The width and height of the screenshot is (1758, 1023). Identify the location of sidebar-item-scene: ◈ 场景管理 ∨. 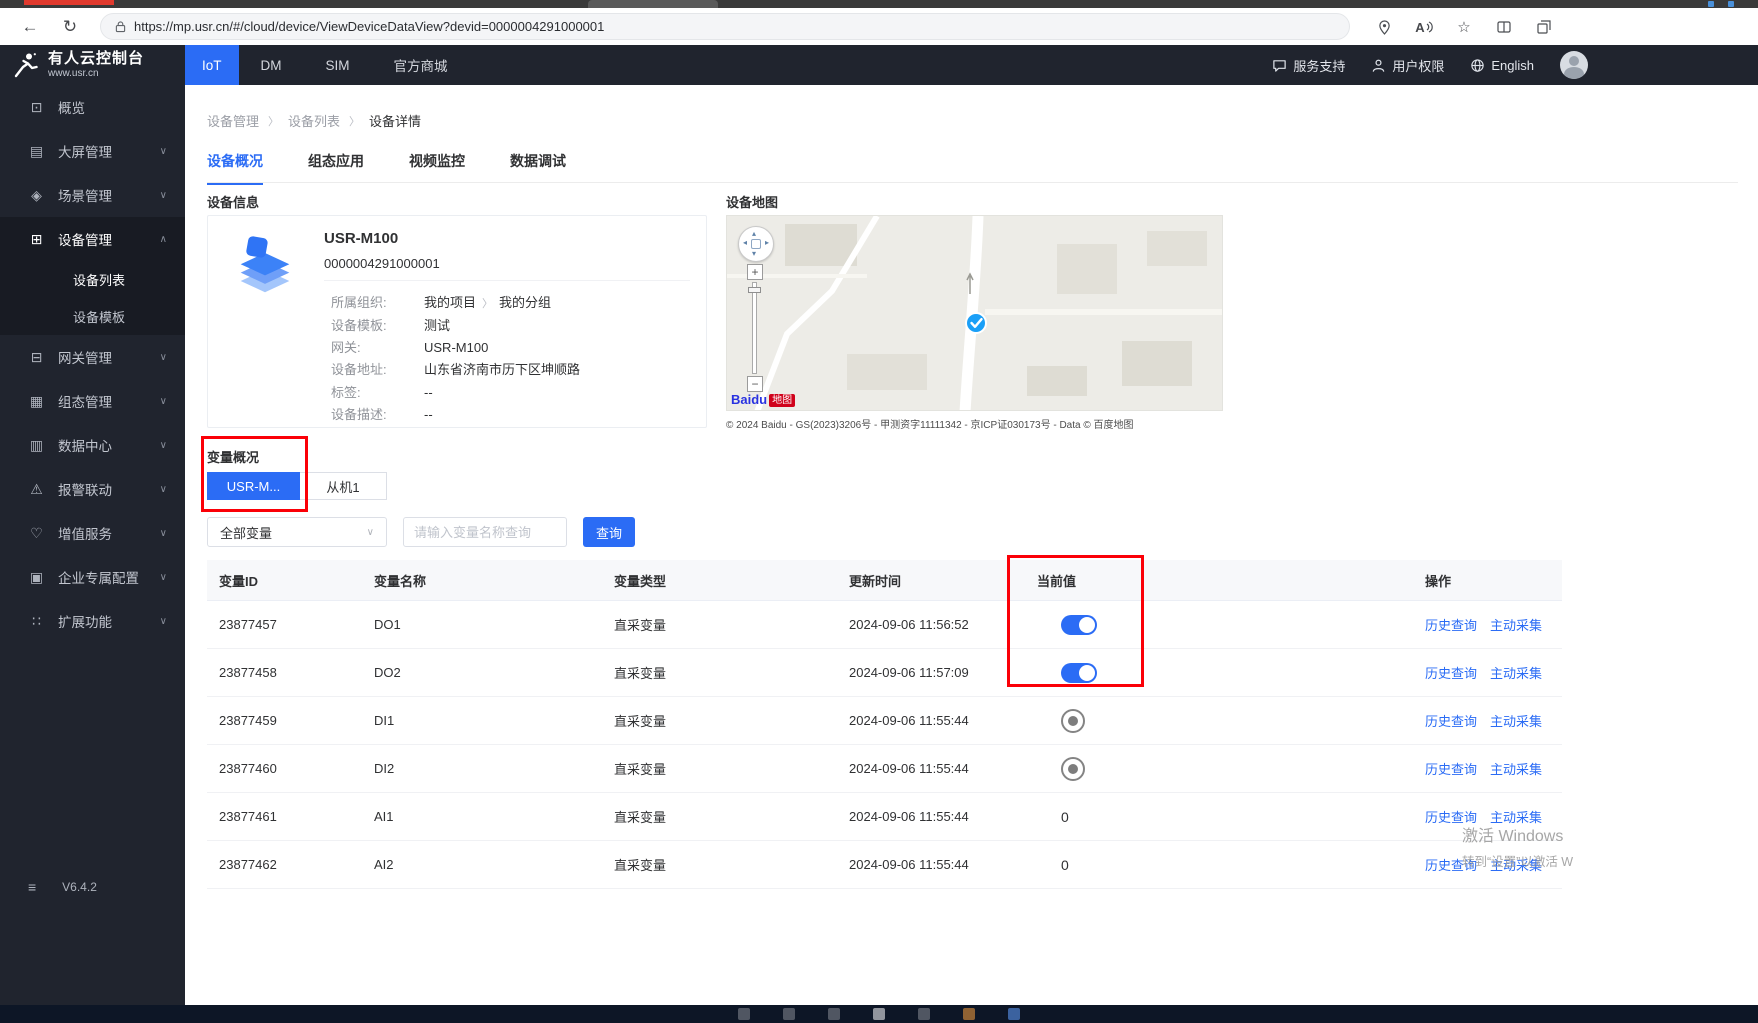
(92, 195).